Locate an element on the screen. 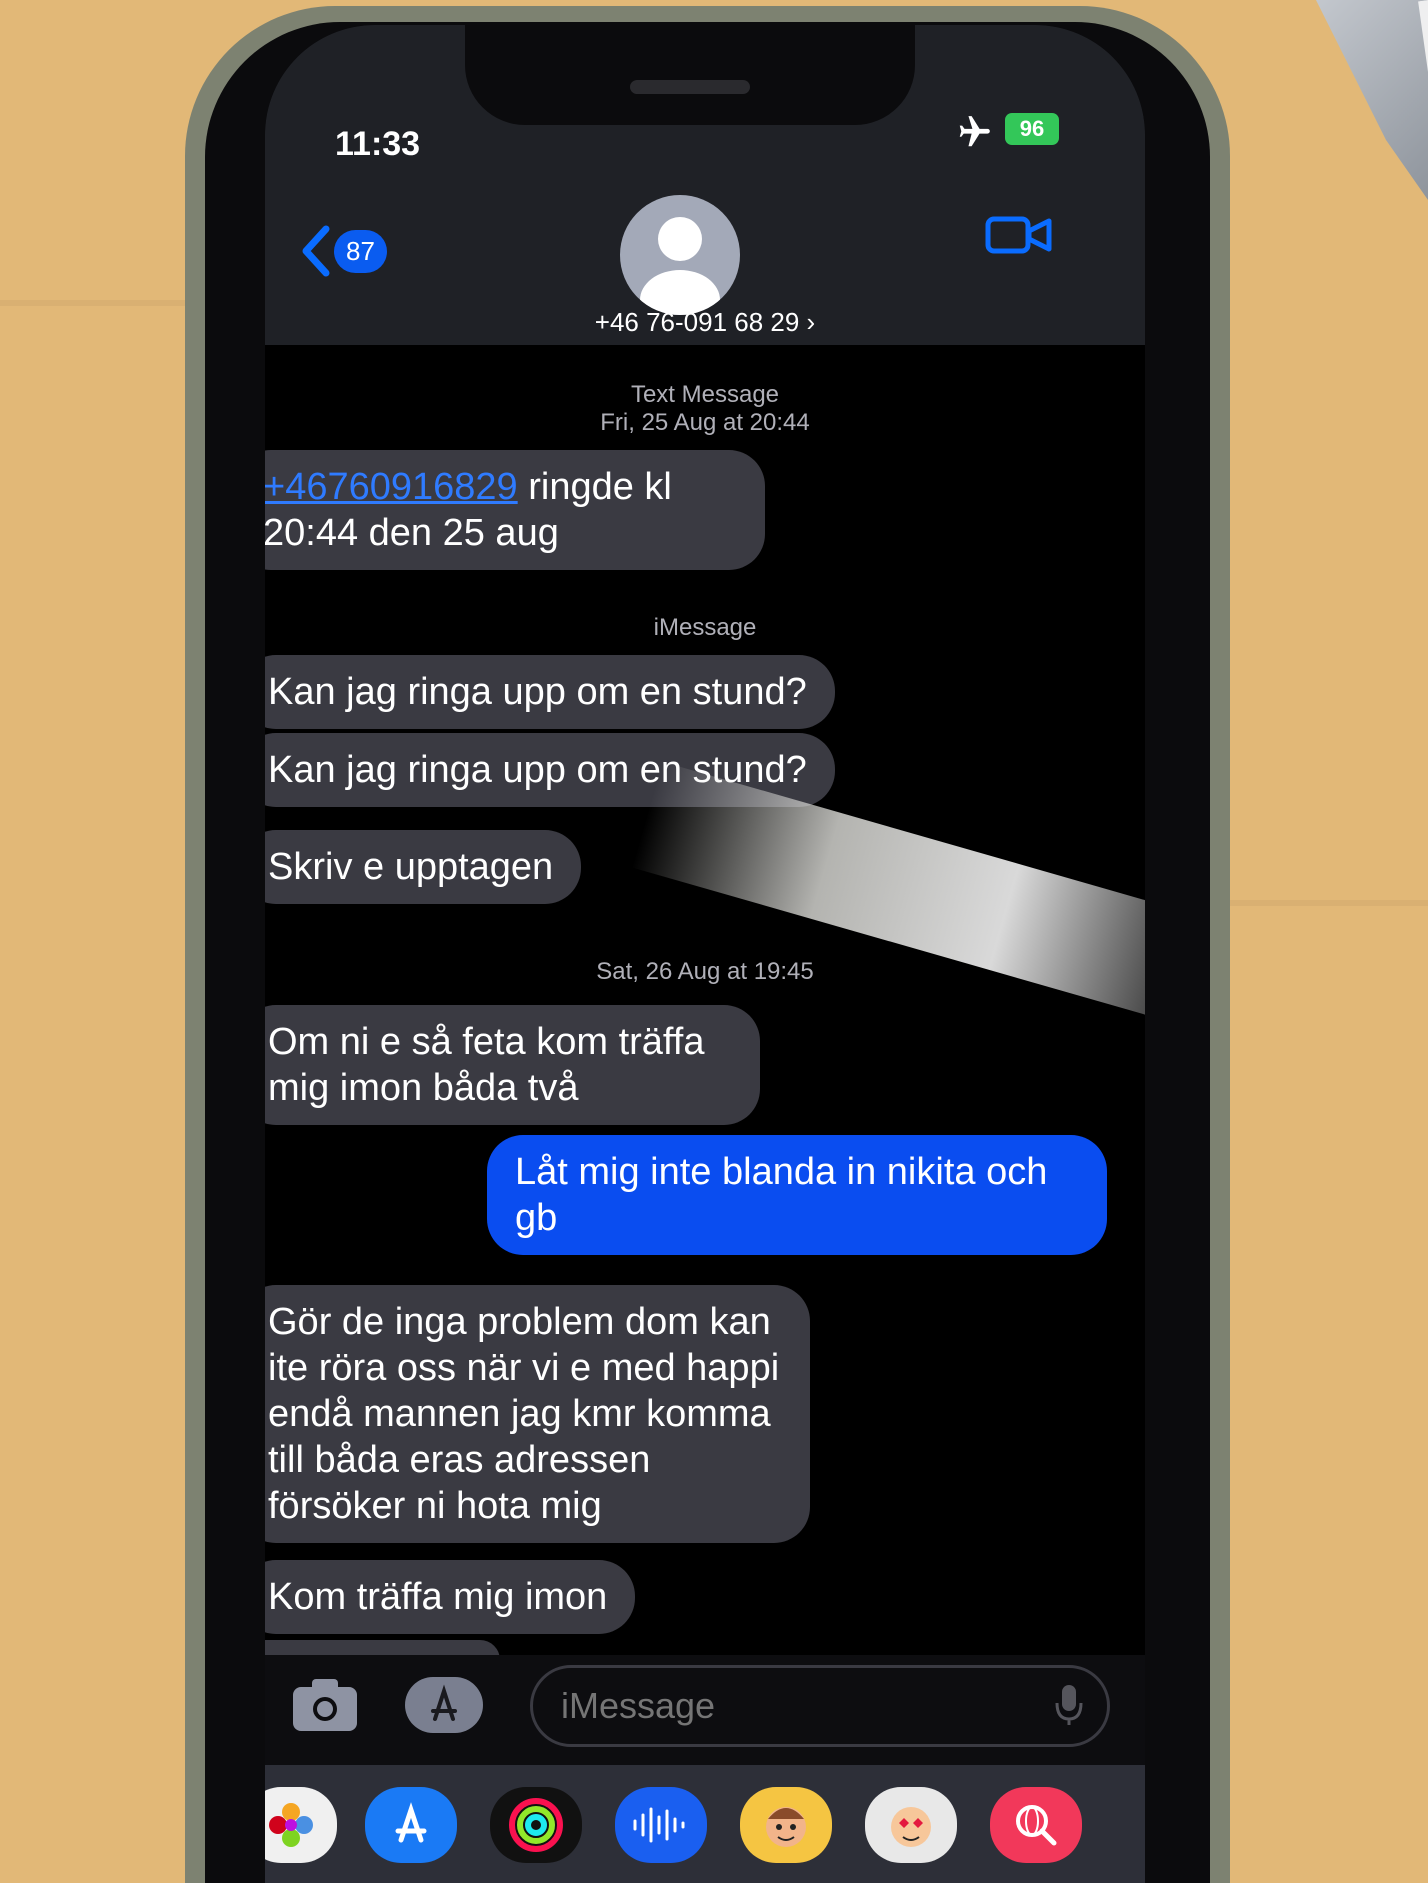 This screenshot has height=1883, width=1428. memoji-stickers-app-icon is located at coordinates (911, 1825).